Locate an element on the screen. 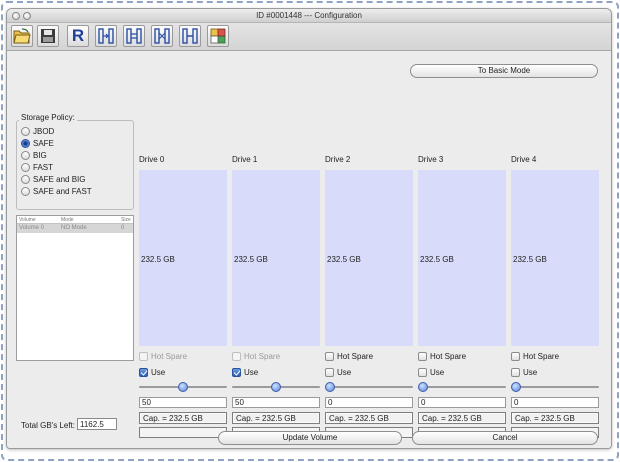 This screenshot has height=462, width=620. radio-safe-big is located at coordinates (25, 179).